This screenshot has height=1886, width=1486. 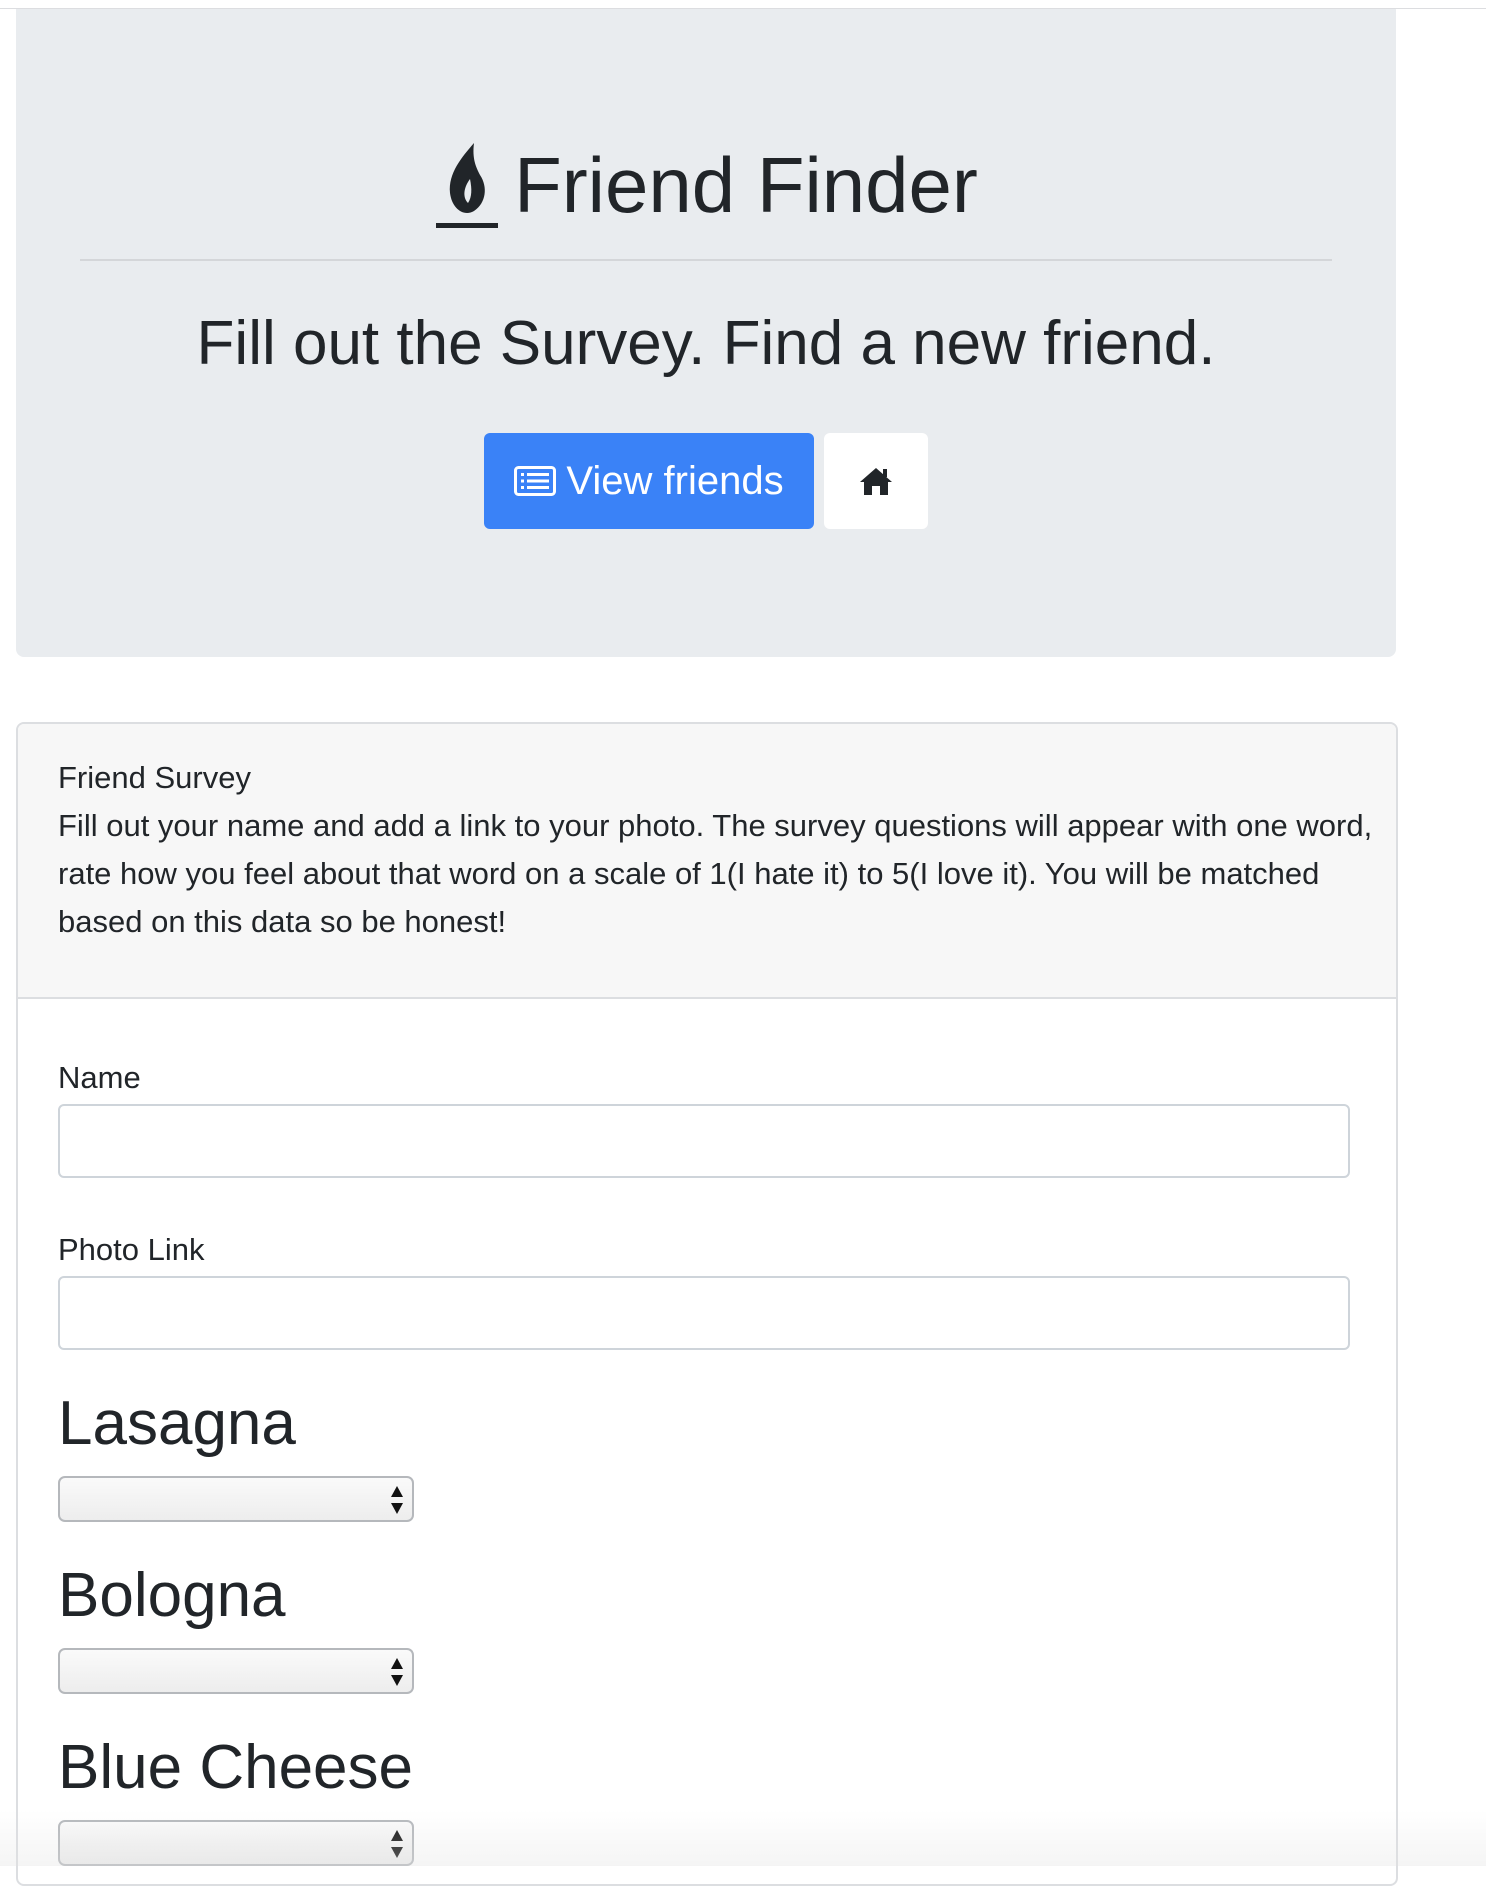 I want to click on brand: Friend Finder, so click(x=706, y=185).